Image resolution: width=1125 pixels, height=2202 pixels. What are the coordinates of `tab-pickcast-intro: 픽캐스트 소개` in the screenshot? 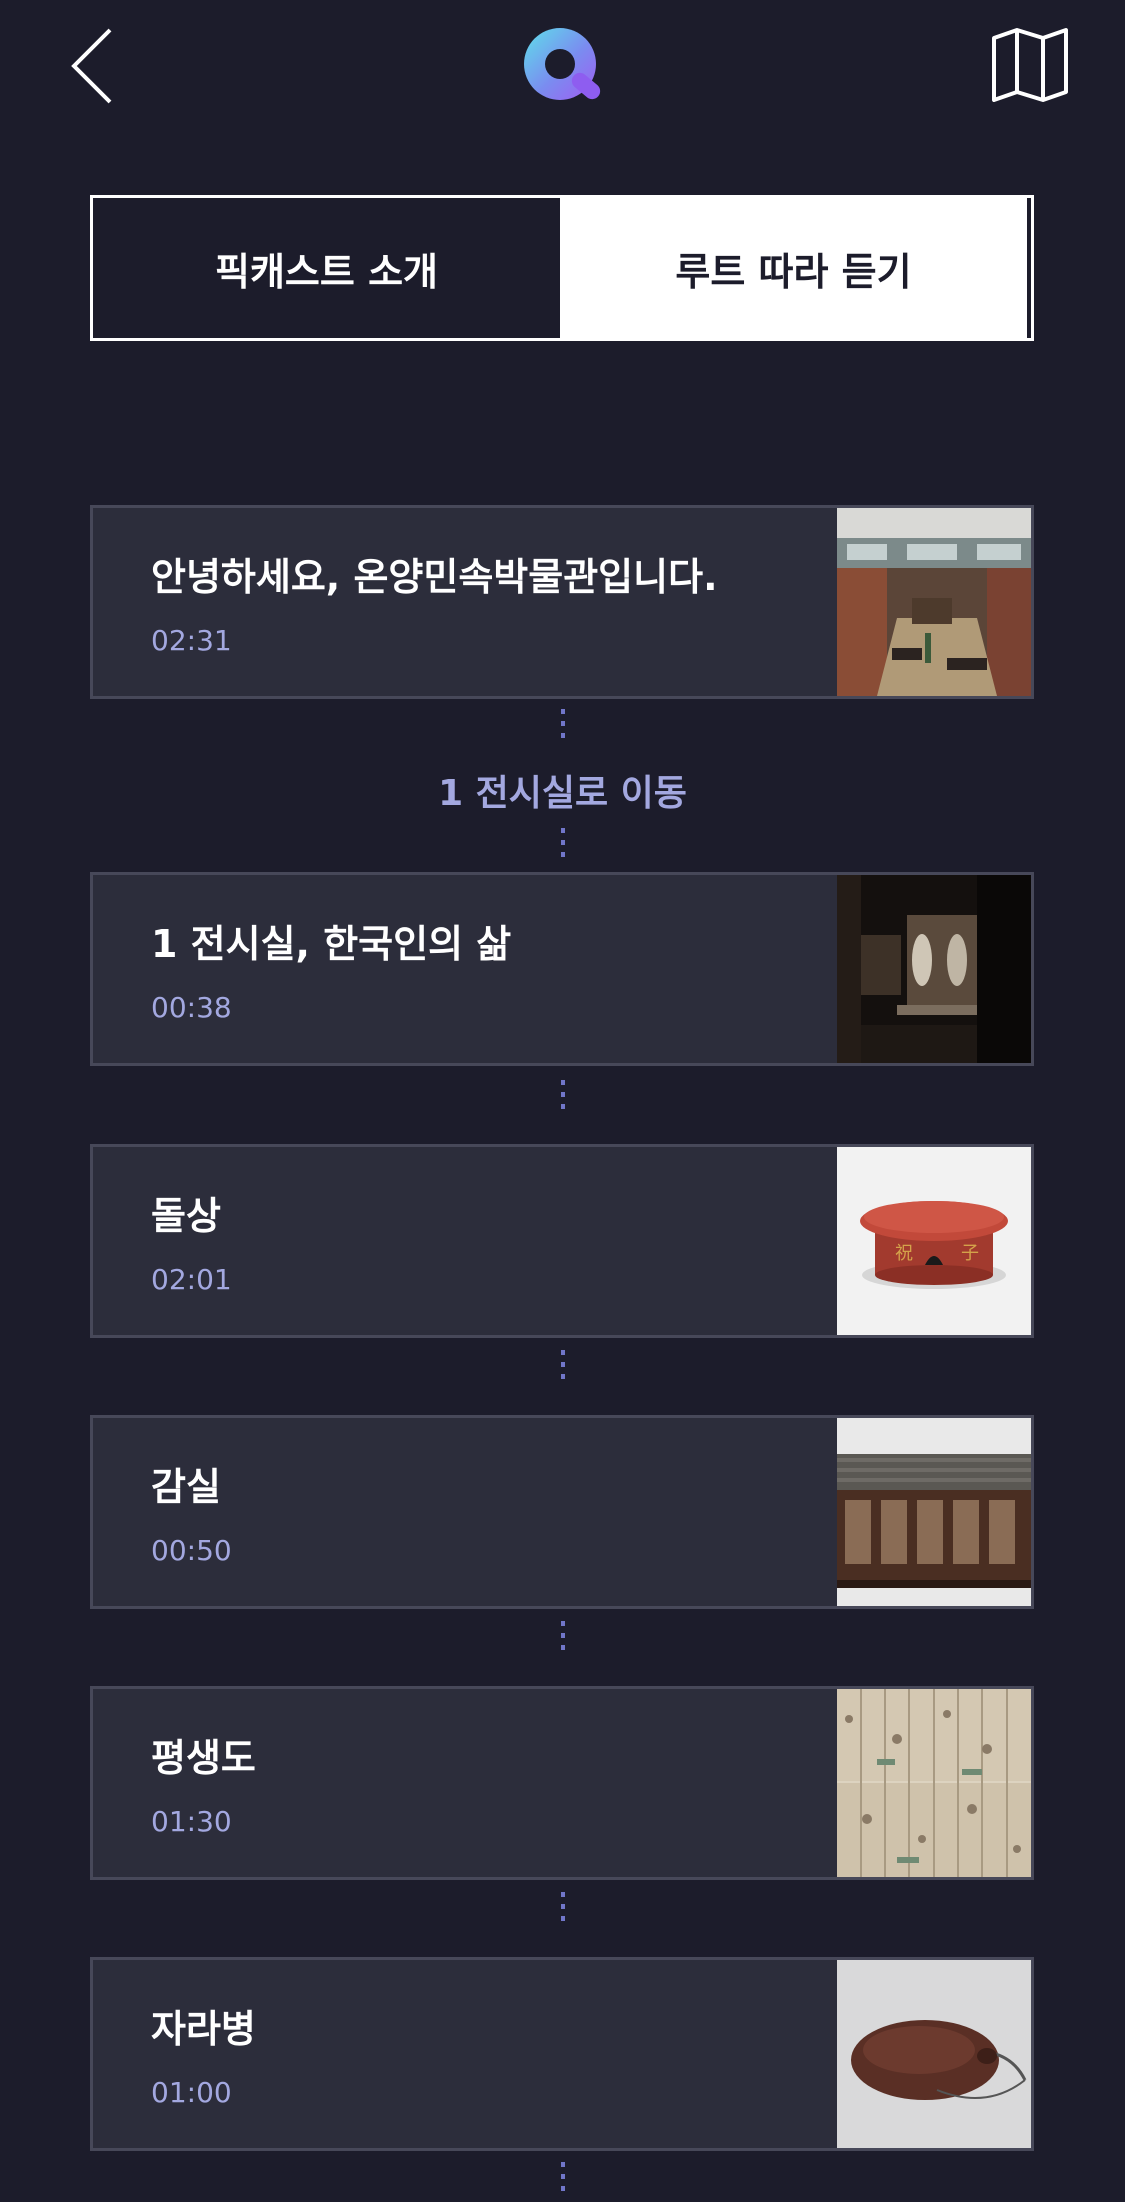 It's located at (326, 268).